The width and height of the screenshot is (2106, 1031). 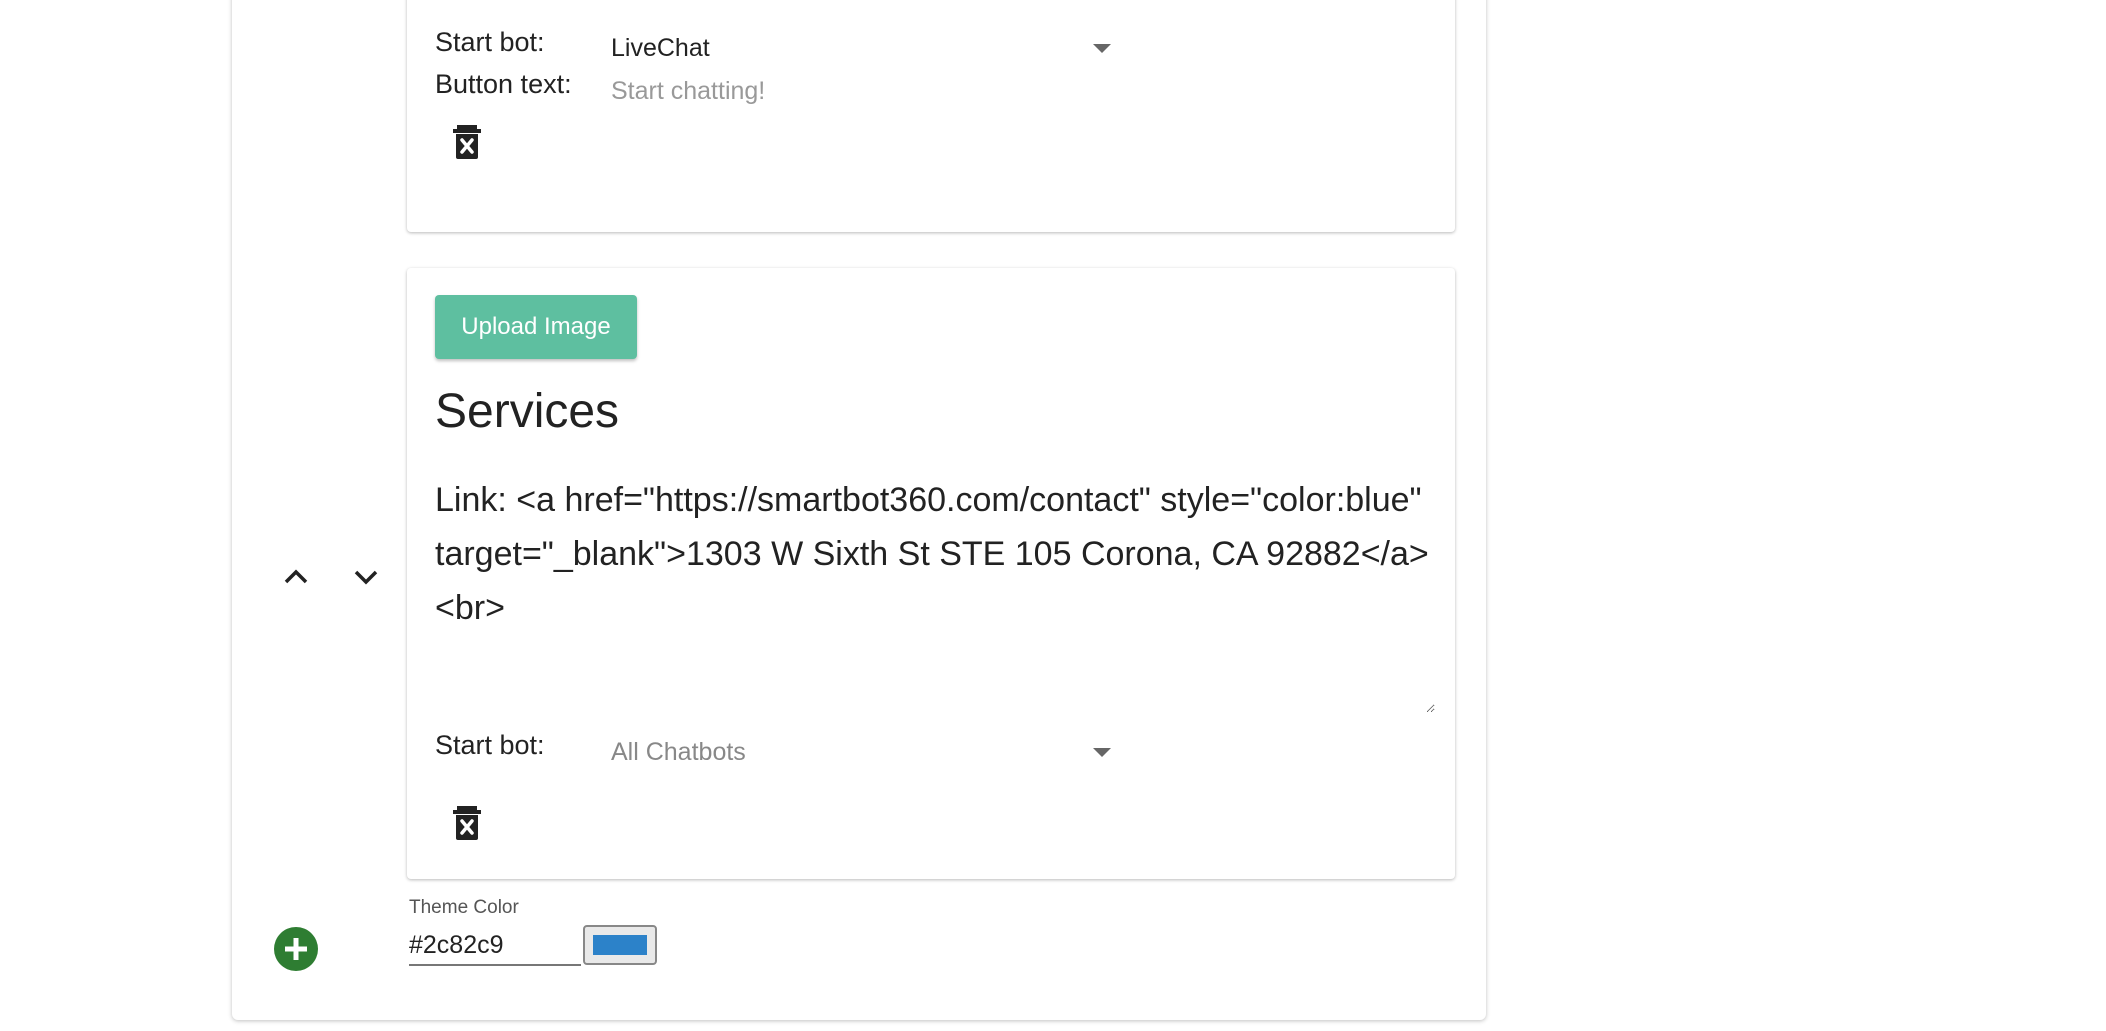 I want to click on chevron-down-icon, so click(x=366, y=577).